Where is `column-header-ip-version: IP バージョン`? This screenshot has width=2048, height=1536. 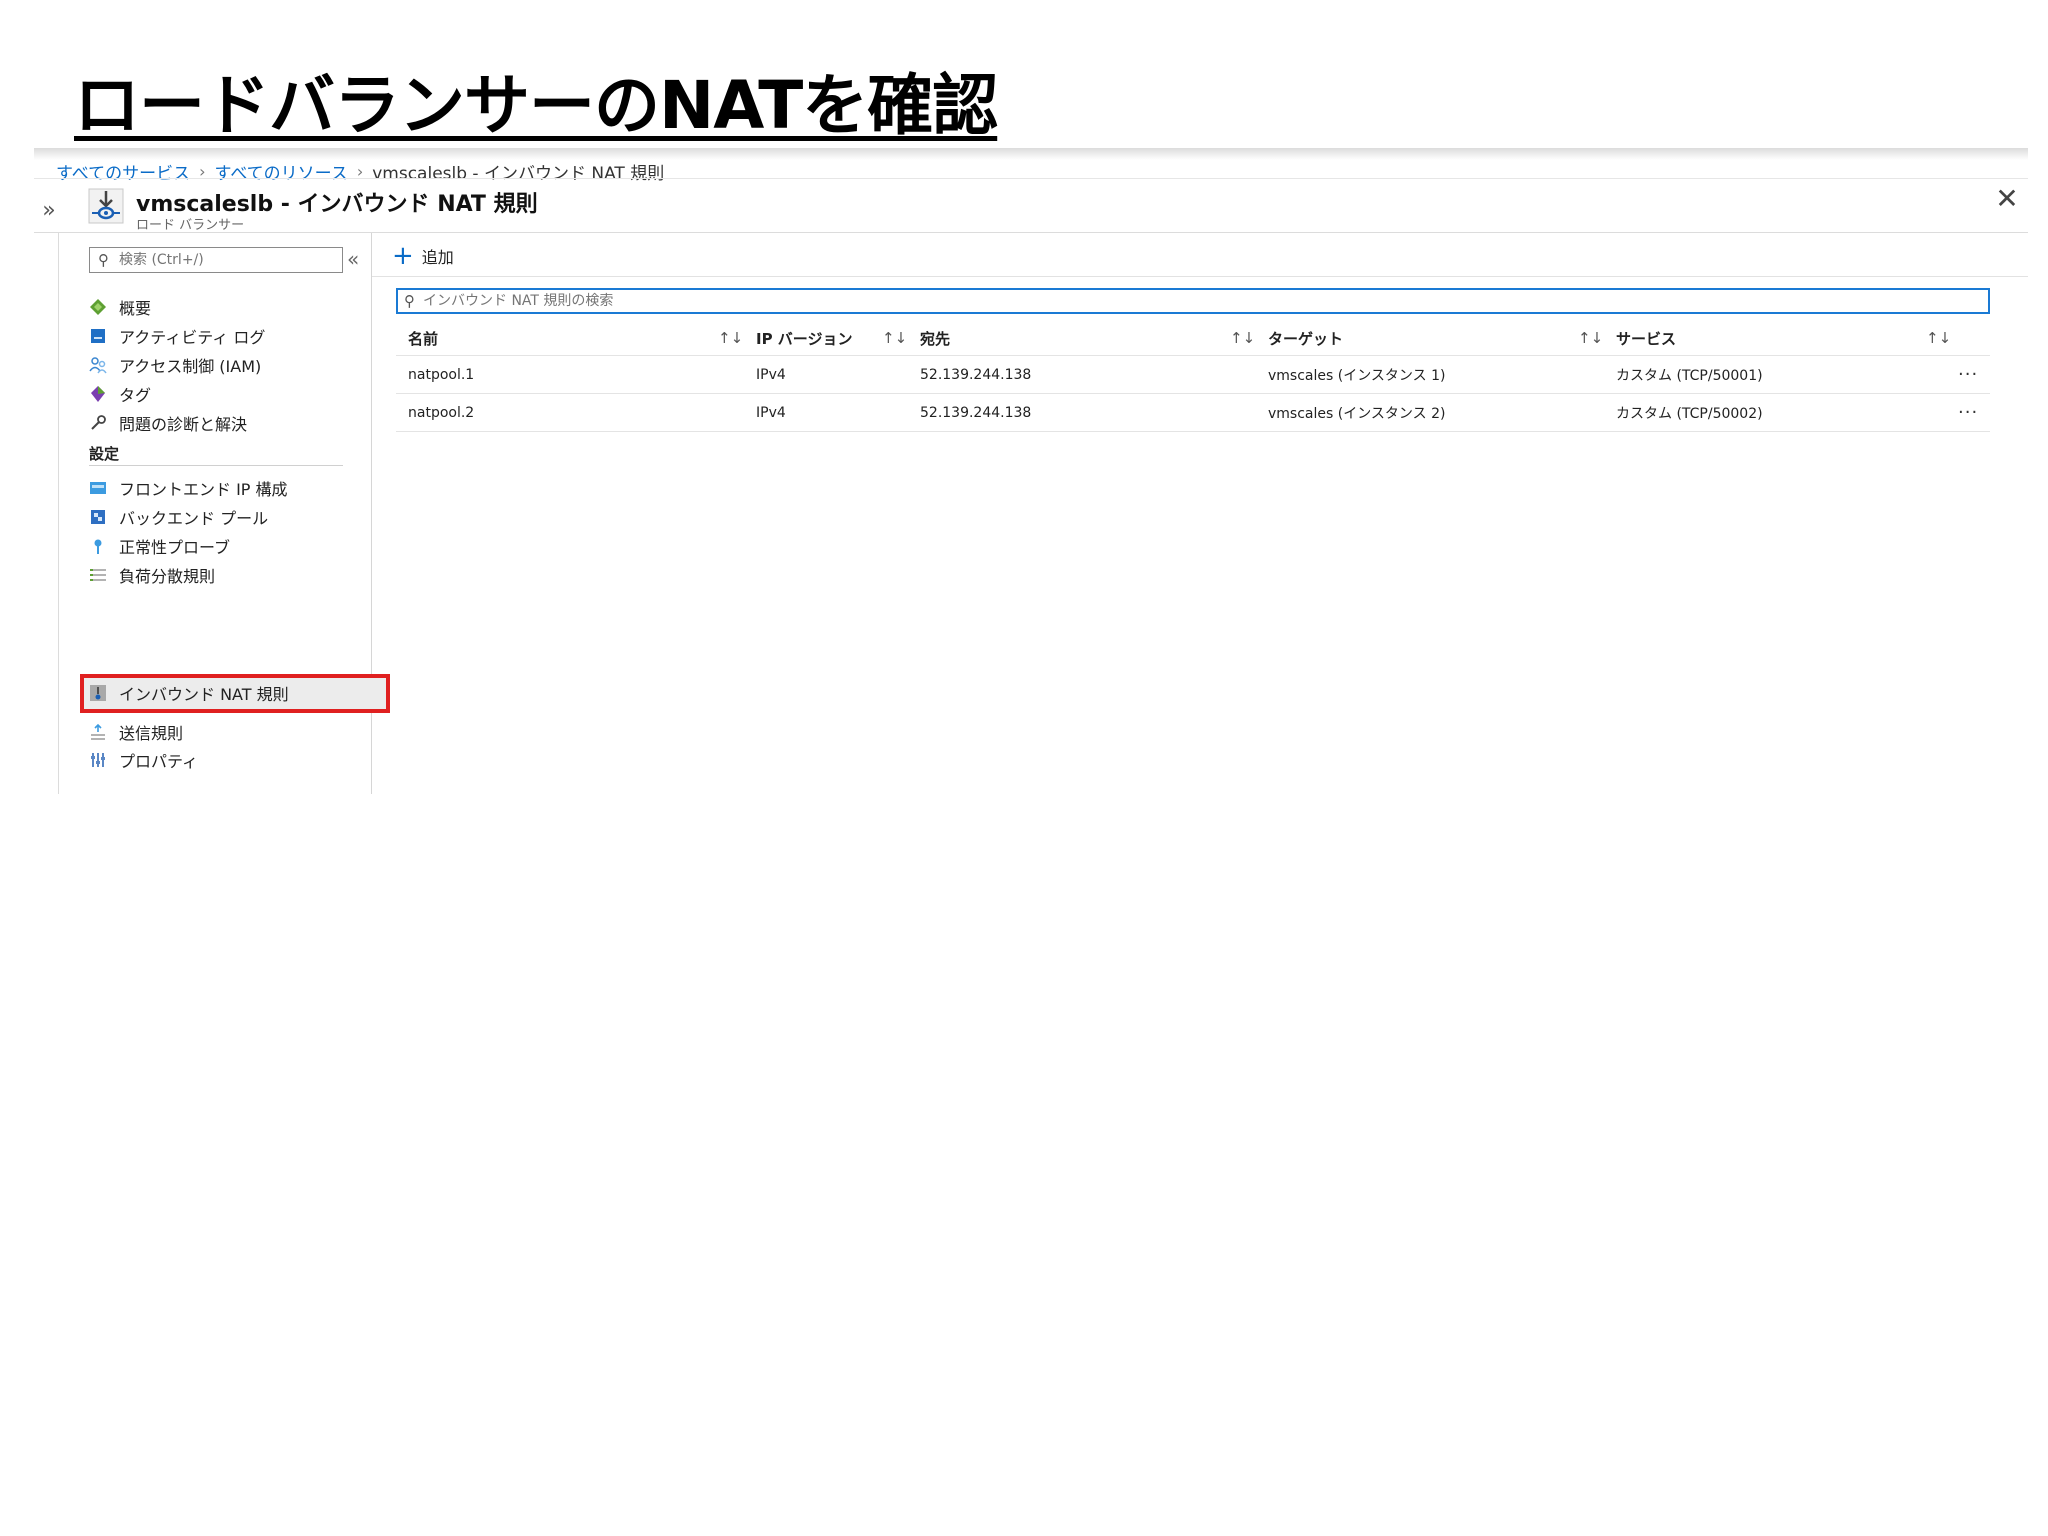
column-header-ip-version: IP バージョン is located at coordinates (804, 338).